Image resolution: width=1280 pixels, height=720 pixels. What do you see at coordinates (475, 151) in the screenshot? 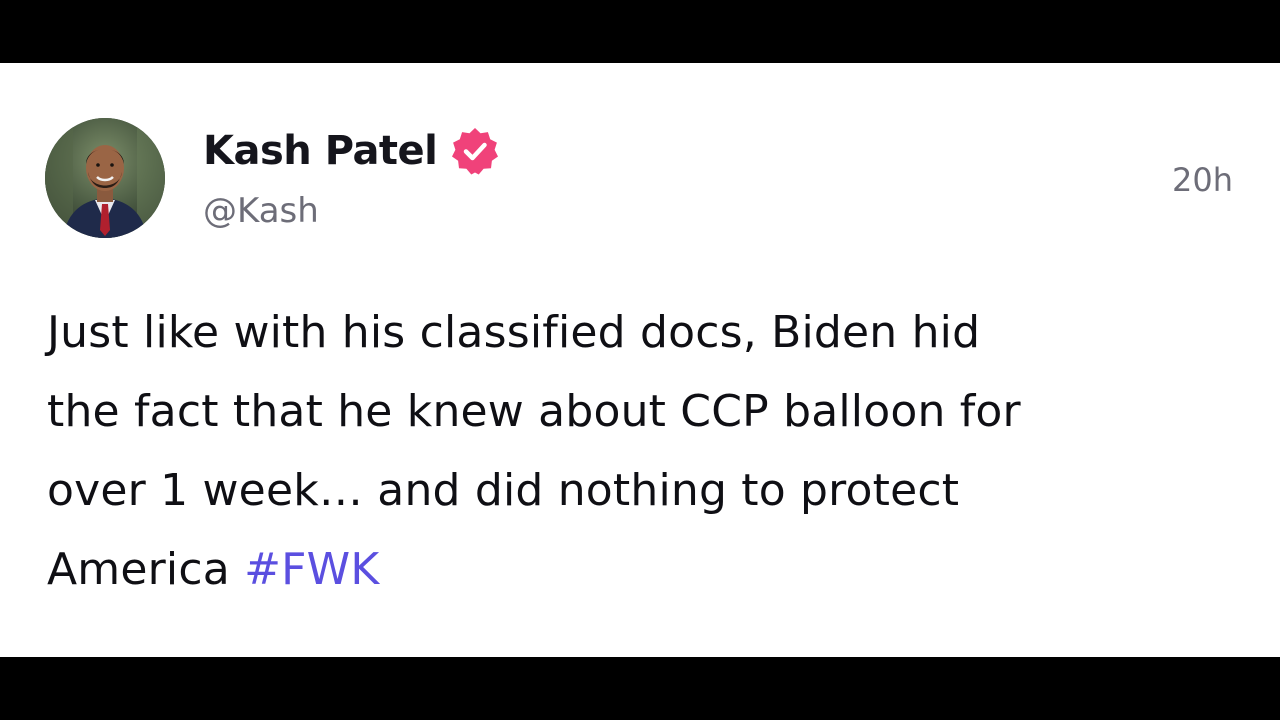
I see `verified-badge-icon` at bounding box center [475, 151].